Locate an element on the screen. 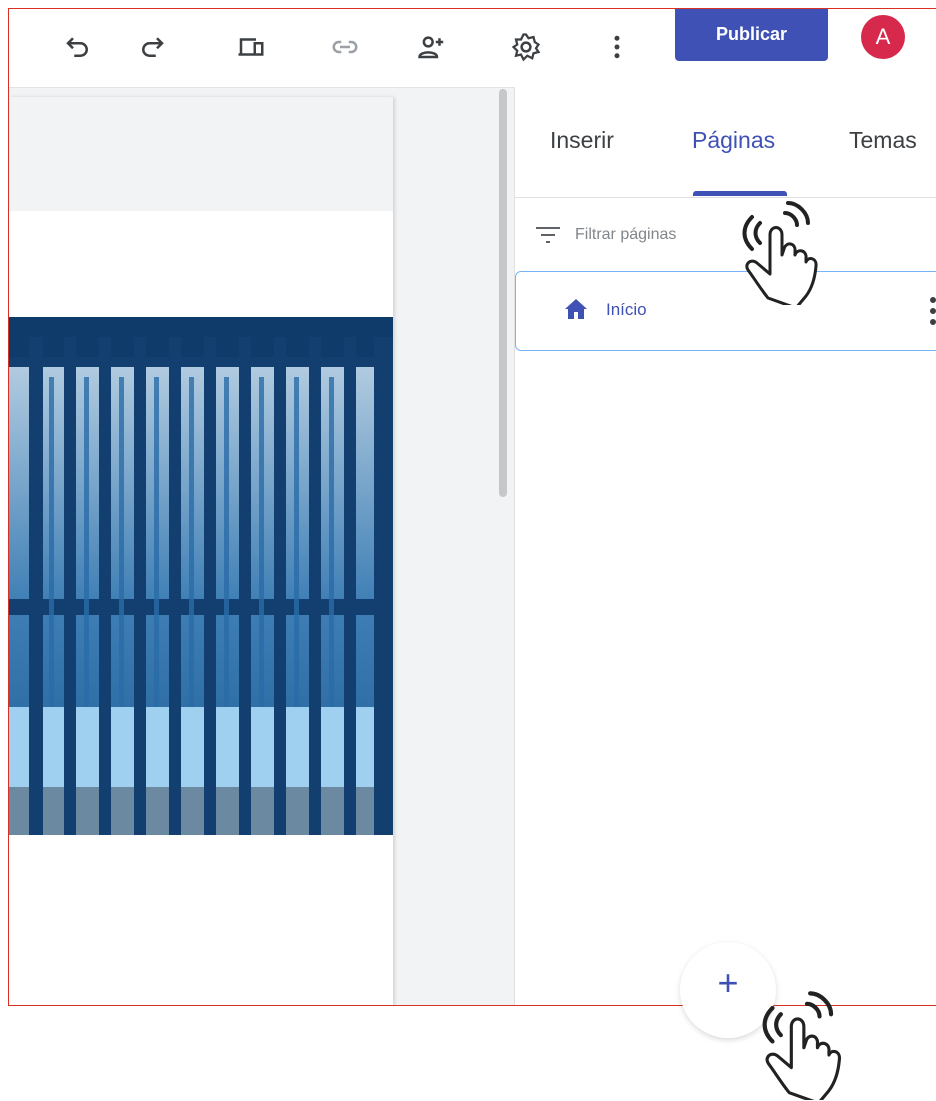 Image resolution: width=936 pixels, height=1101 pixels. panel-tabs: Inserir Páginas Temas is located at coordinates (725, 142).